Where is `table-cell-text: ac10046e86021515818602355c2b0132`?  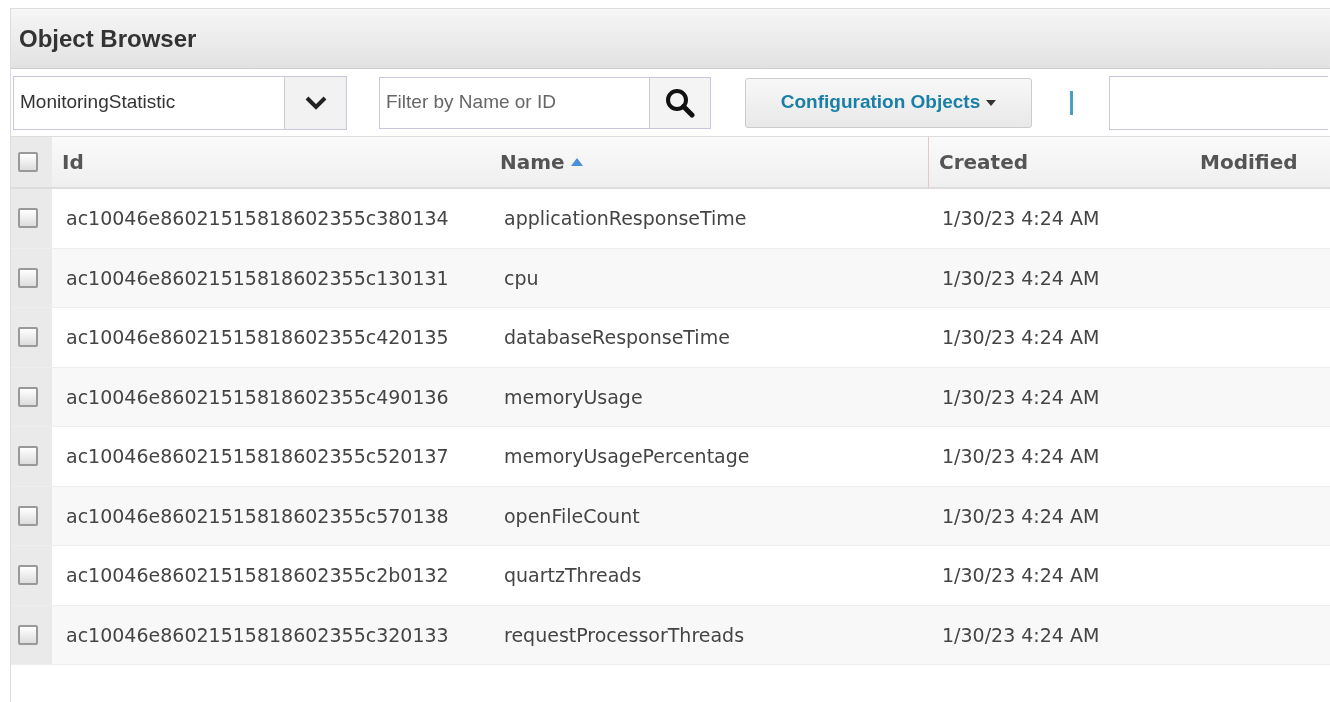
table-cell-text: ac10046e86021515818602355c2b0132 is located at coordinates (257, 575).